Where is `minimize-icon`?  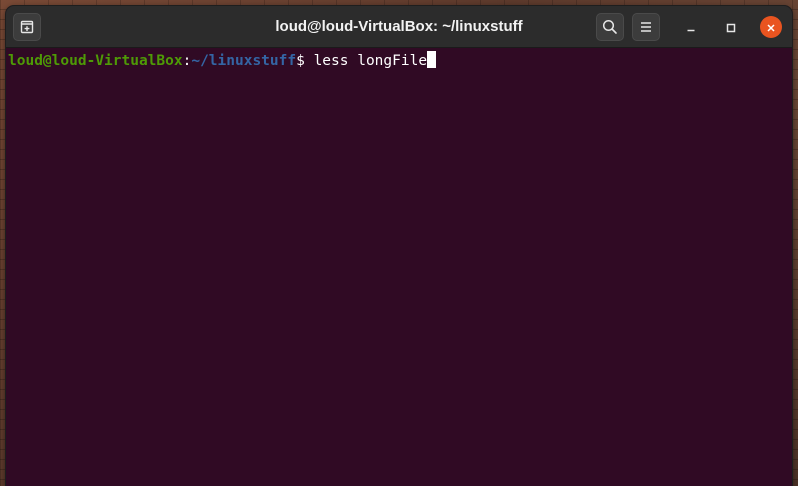 minimize-icon is located at coordinates (691, 27).